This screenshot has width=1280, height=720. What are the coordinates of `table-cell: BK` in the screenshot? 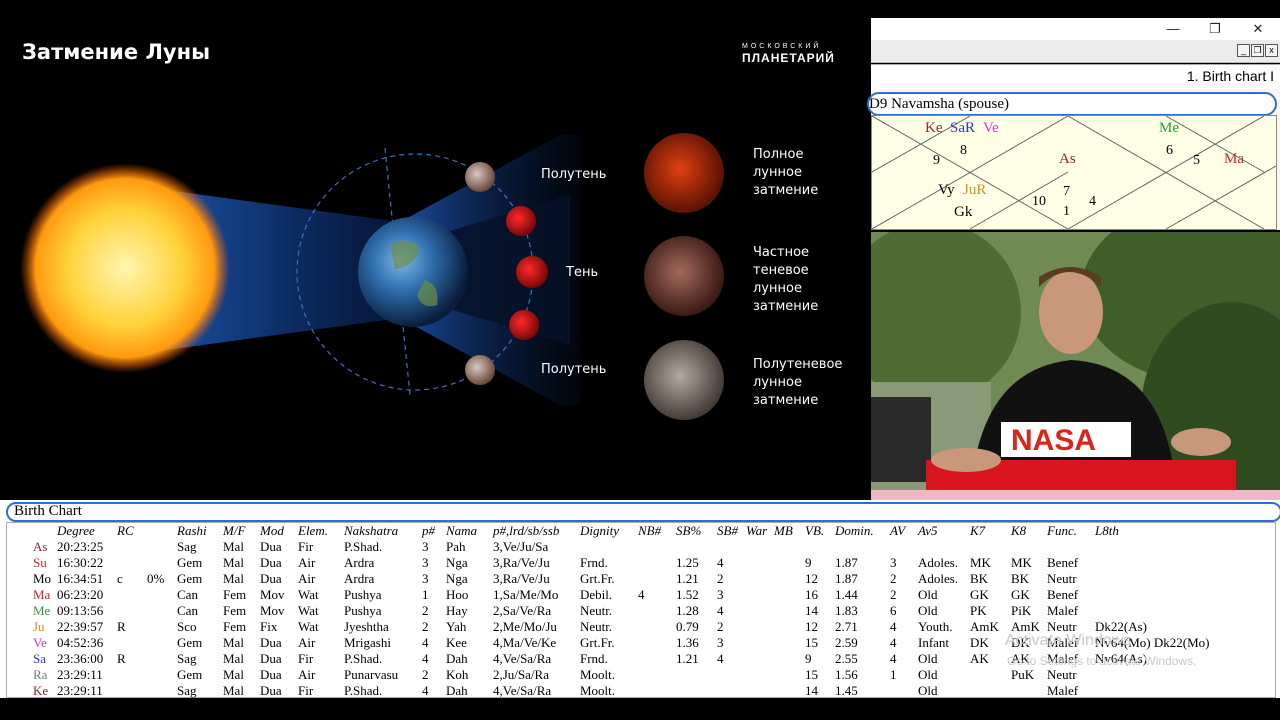 It's located at (1020, 578).